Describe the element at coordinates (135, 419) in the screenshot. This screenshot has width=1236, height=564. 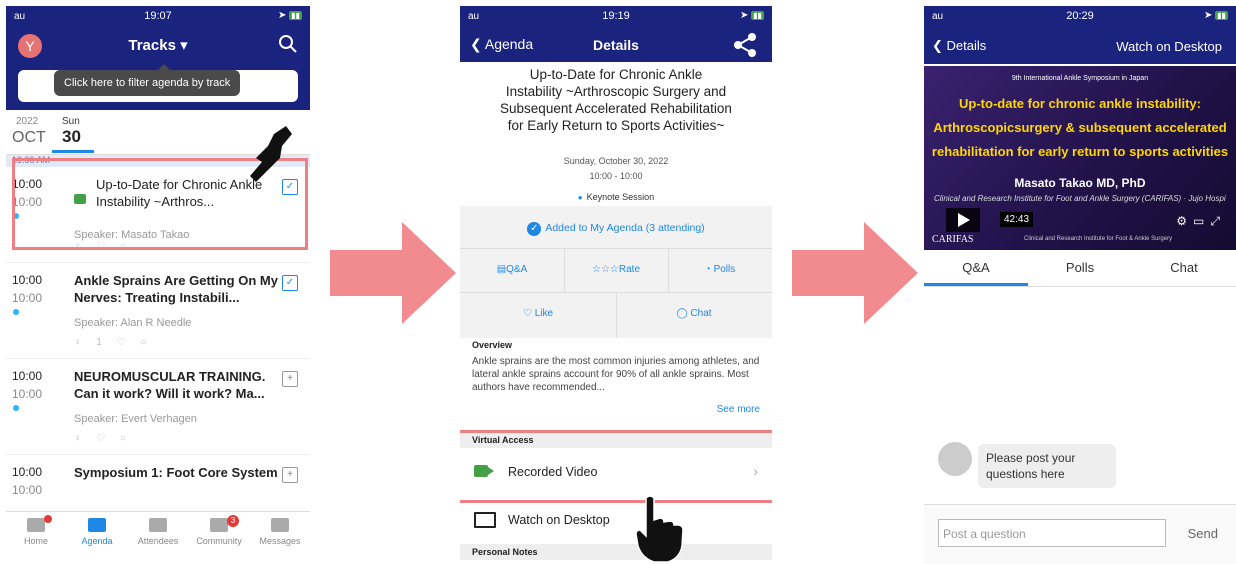
I see `session-speaker: Speaker: Evert Verhagen` at that location.